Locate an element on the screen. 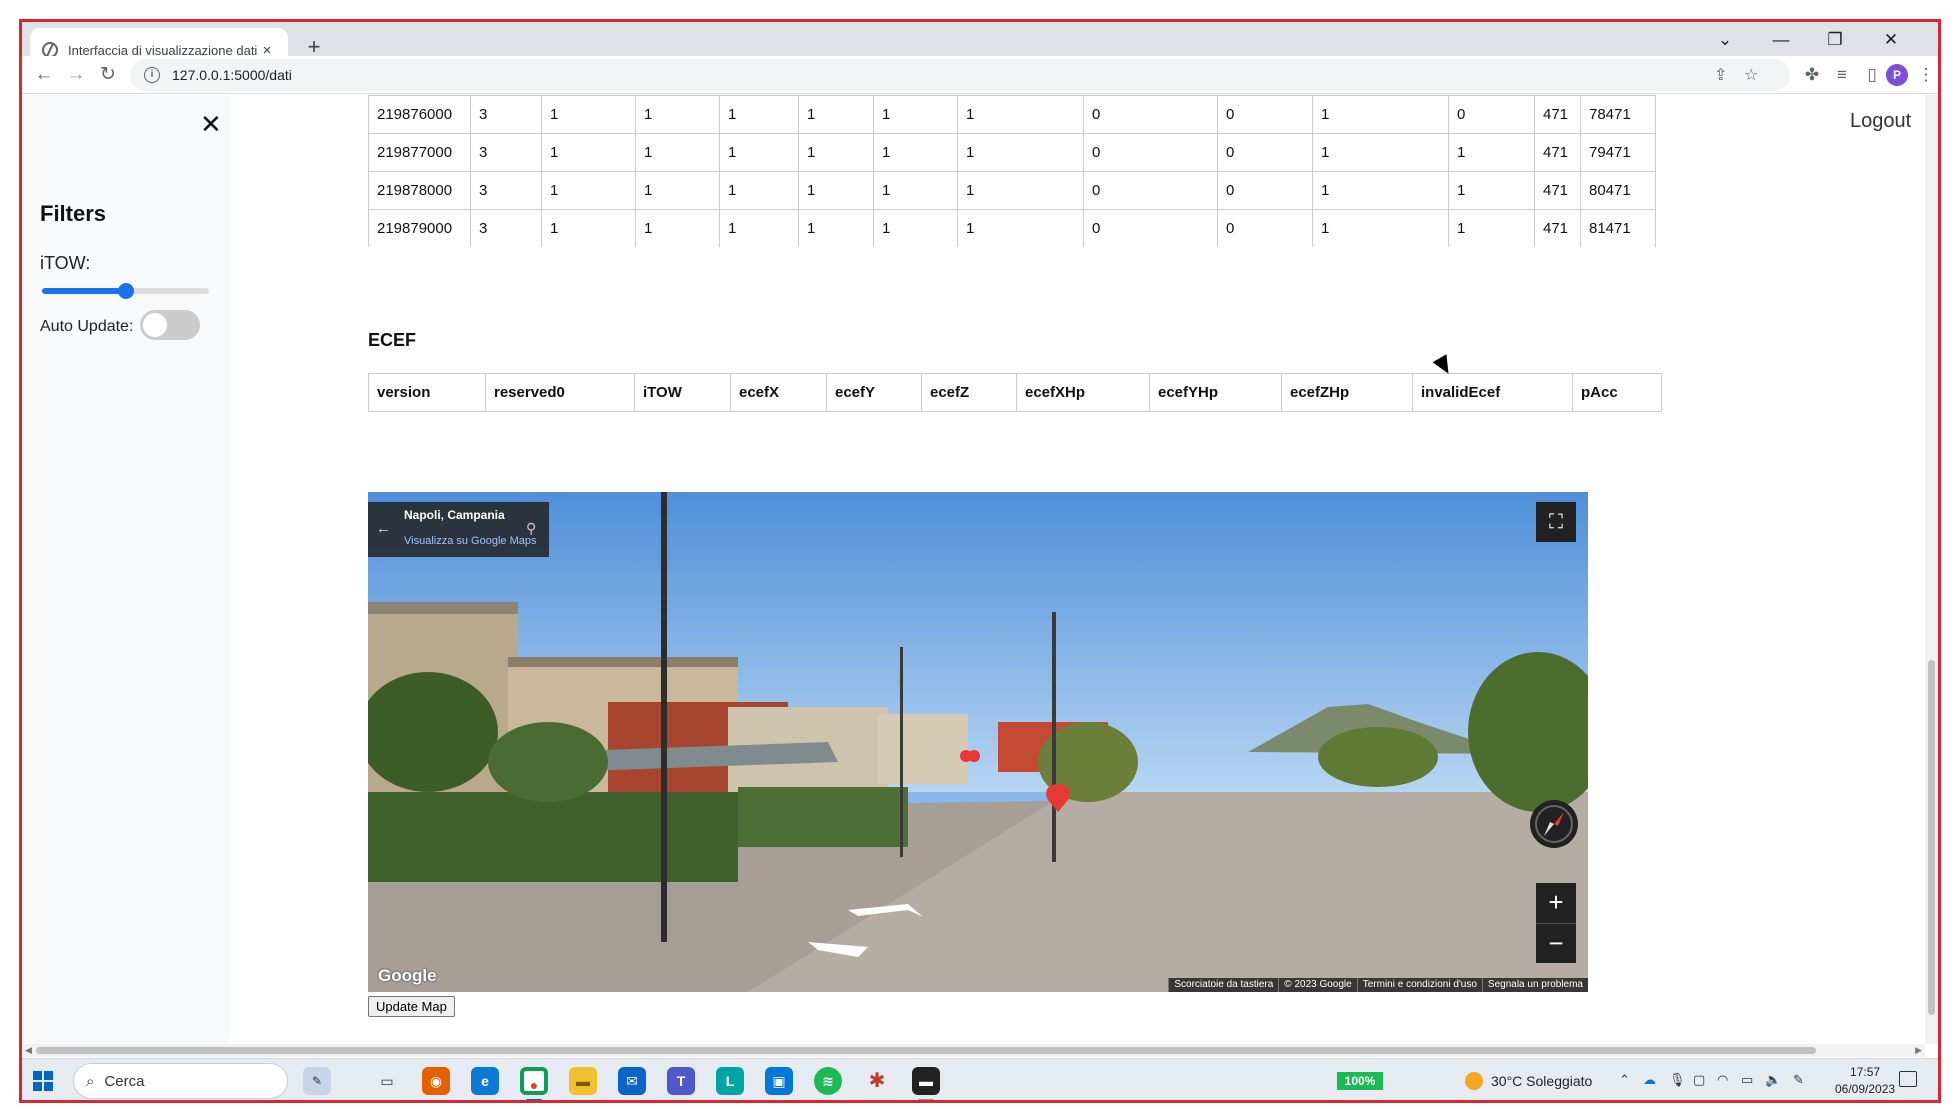 The height and width of the screenshot is (1120, 1960). windows-start-icon is located at coordinates (43, 1081).